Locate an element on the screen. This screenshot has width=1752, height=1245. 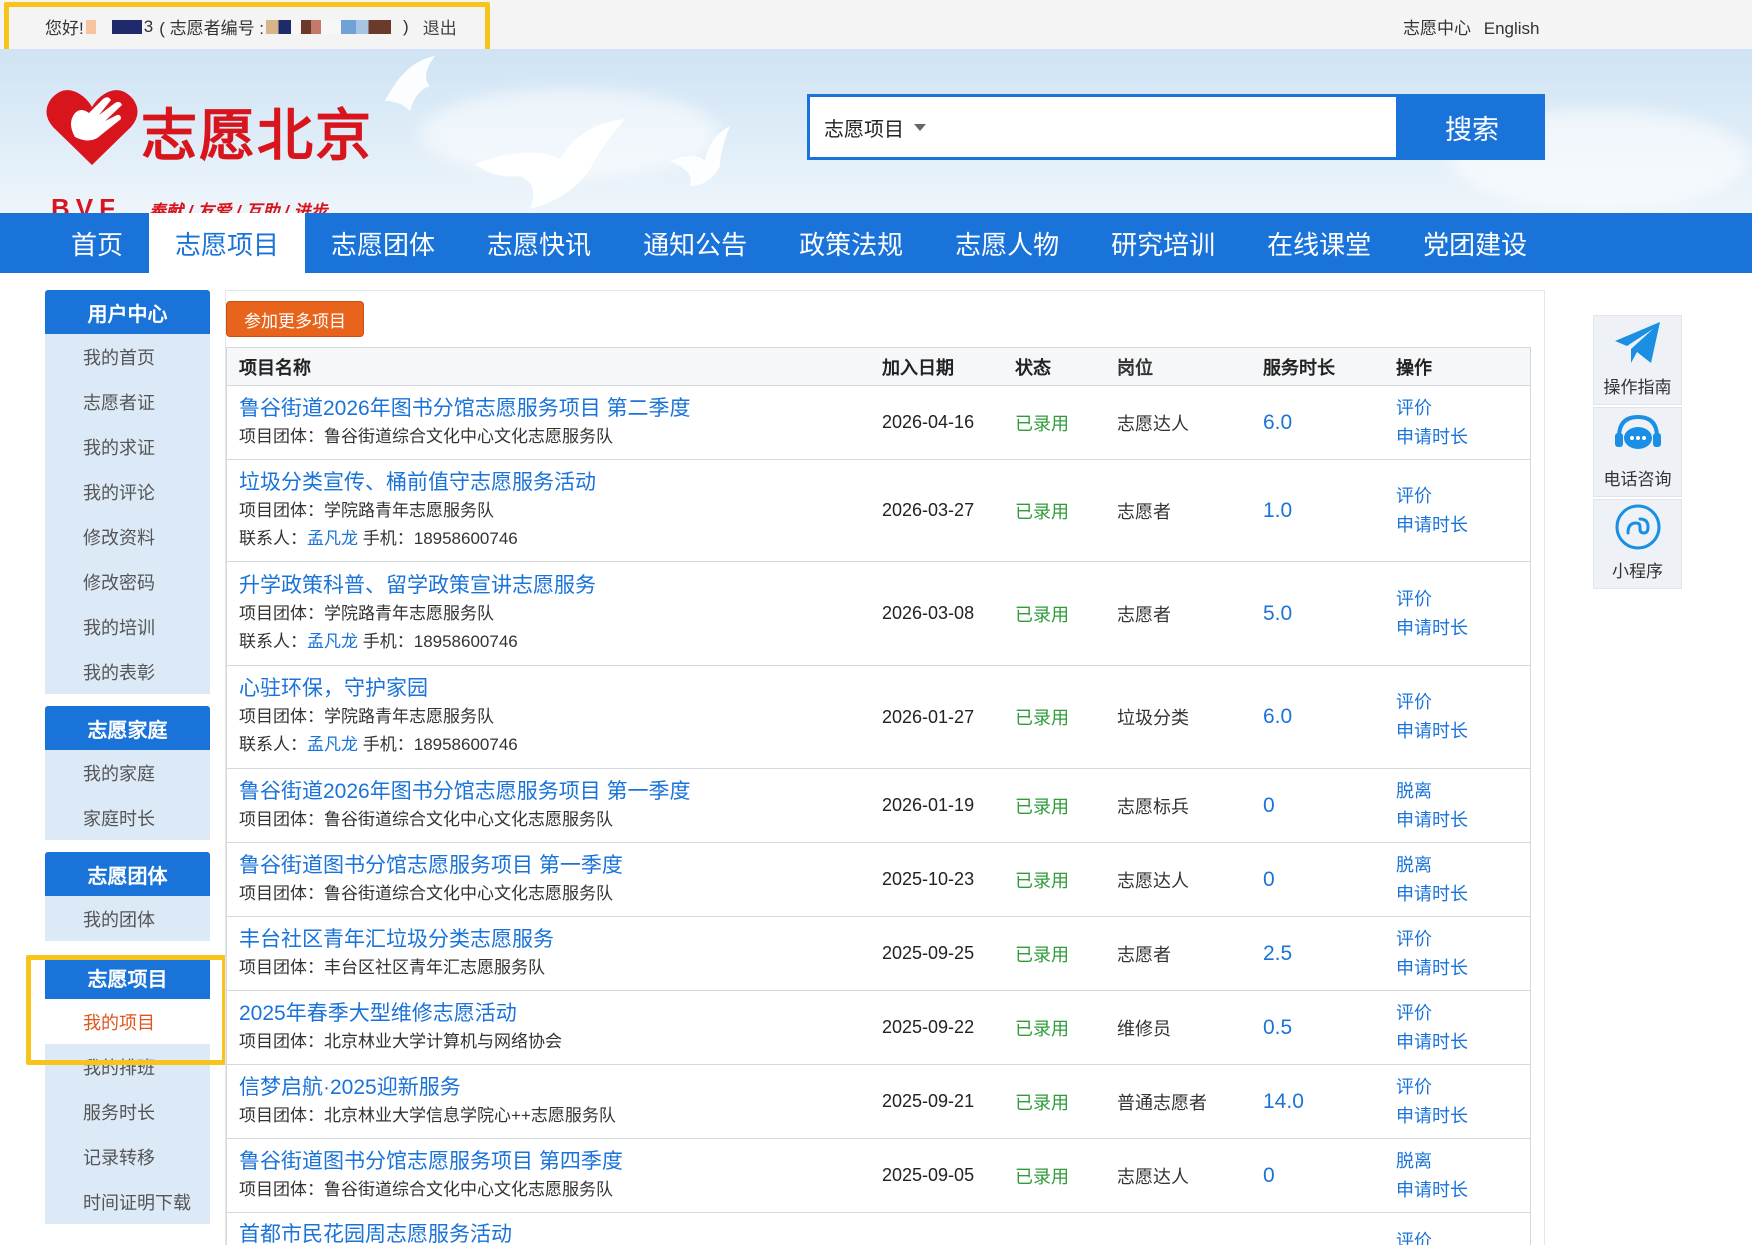
project-title-link: 鲁谷街道2026年图书分馆志愿服务项目 第二季度 is located at coordinates (560, 409).